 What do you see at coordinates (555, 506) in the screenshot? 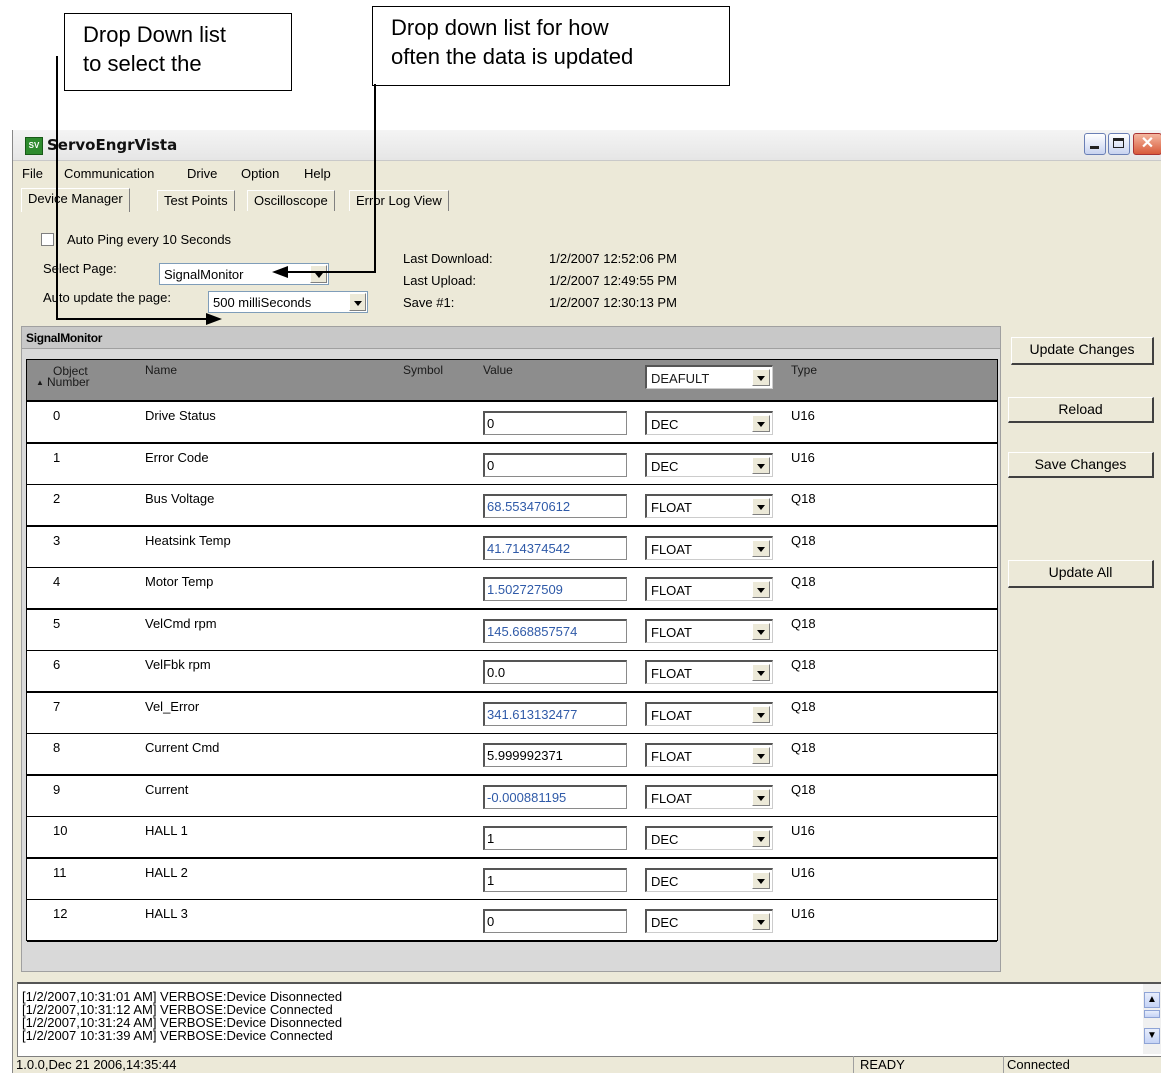
I see `value-input: 68.553470612` at bounding box center [555, 506].